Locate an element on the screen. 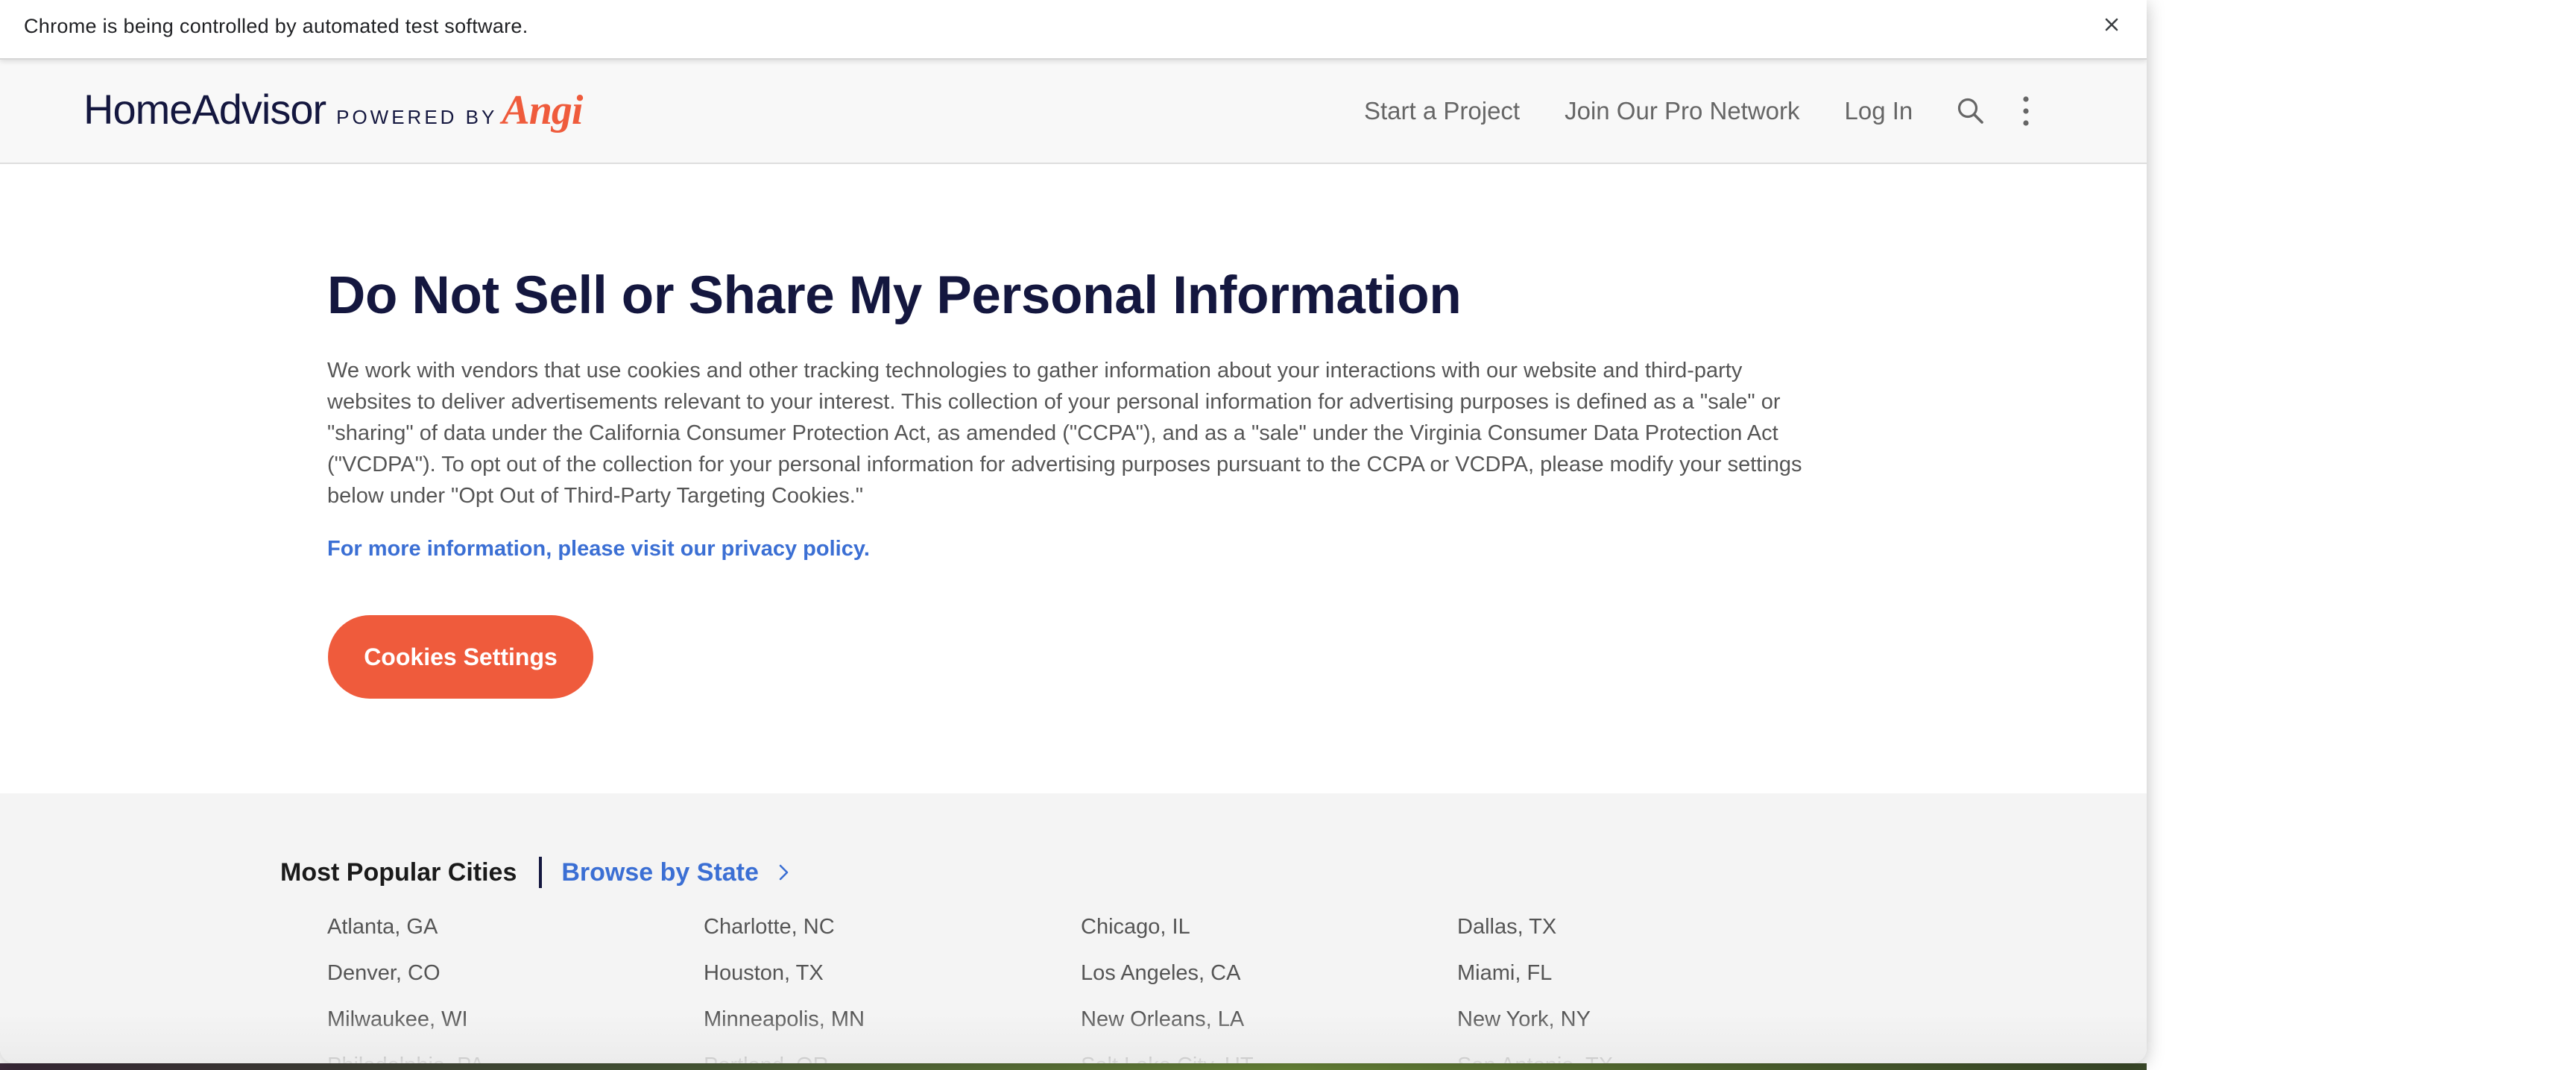  browse-by-state-link: Browse by State is located at coordinates (676, 872).